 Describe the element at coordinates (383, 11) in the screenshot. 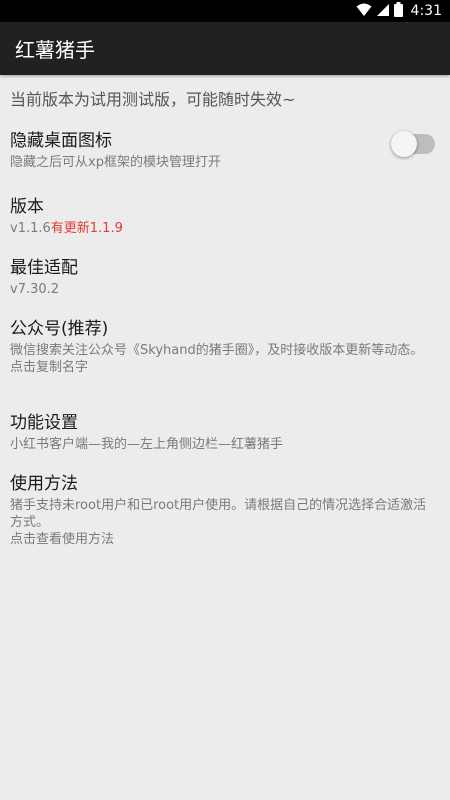

I see `signal-icon` at that location.